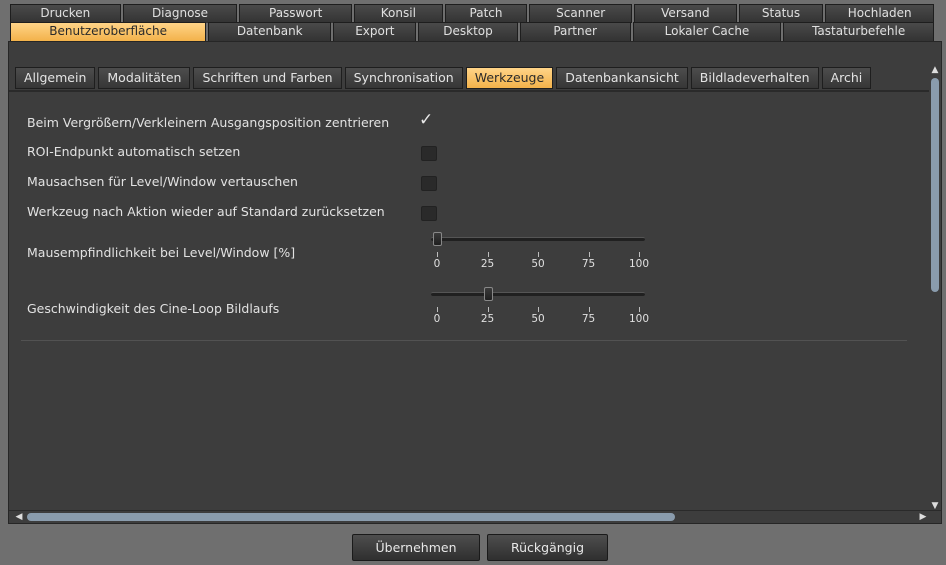  What do you see at coordinates (375, 31) in the screenshot?
I see `tab-export: Export` at bounding box center [375, 31].